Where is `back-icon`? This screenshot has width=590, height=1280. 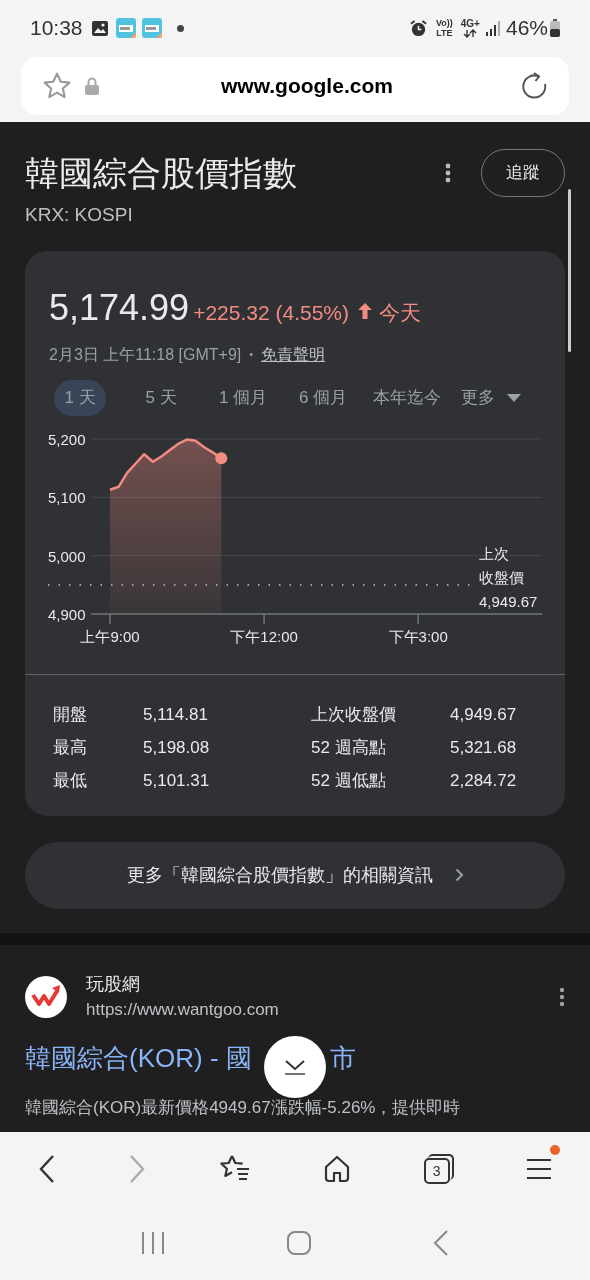
back-icon is located at coordinates (47, 1169).